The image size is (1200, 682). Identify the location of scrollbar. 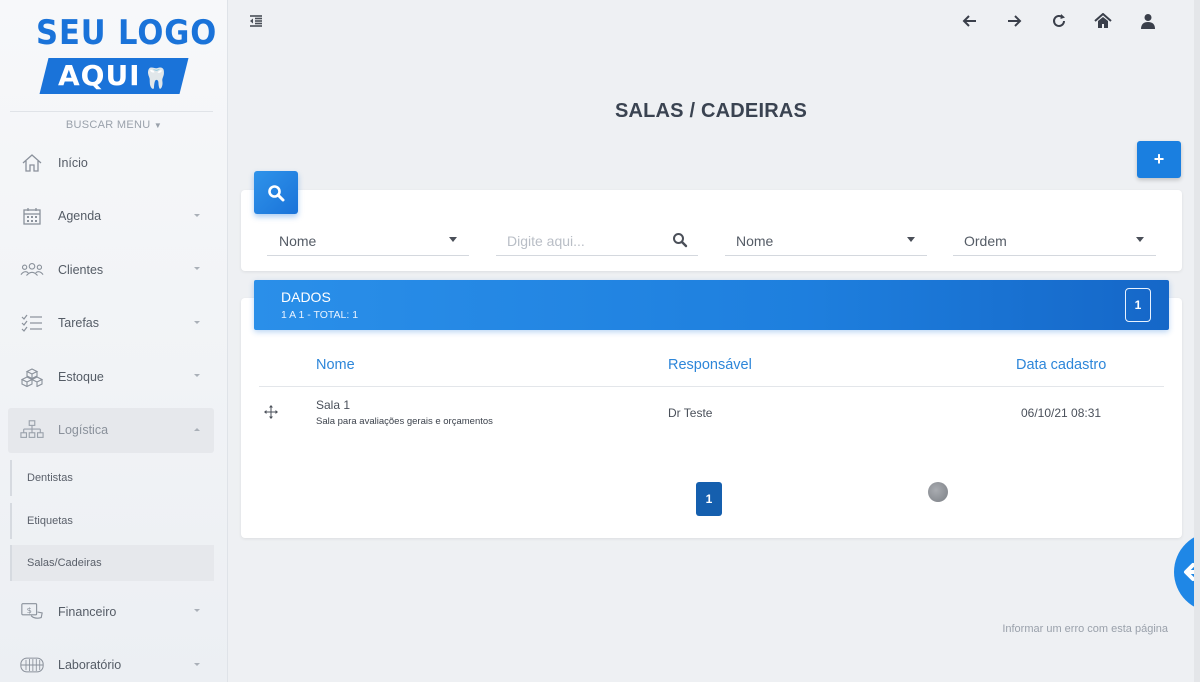
(1197, 341).